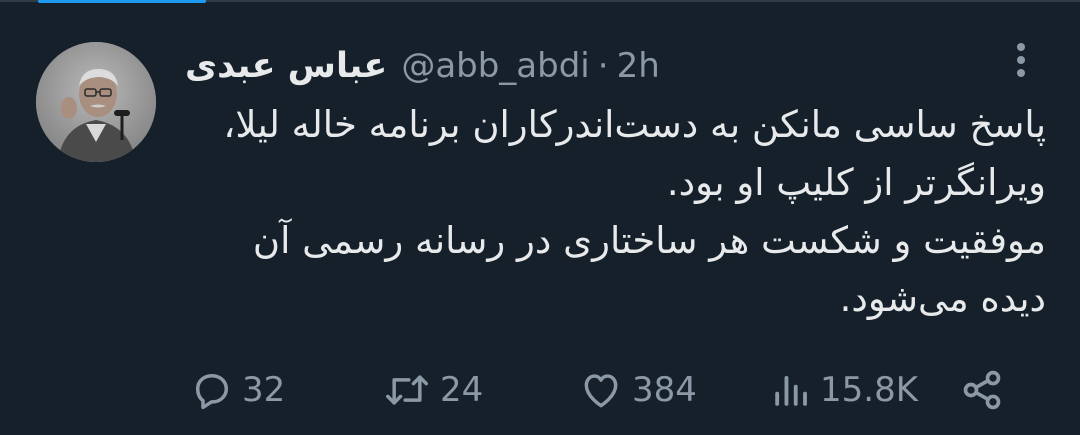  I want to click on reply-icon, so click(212, 390).